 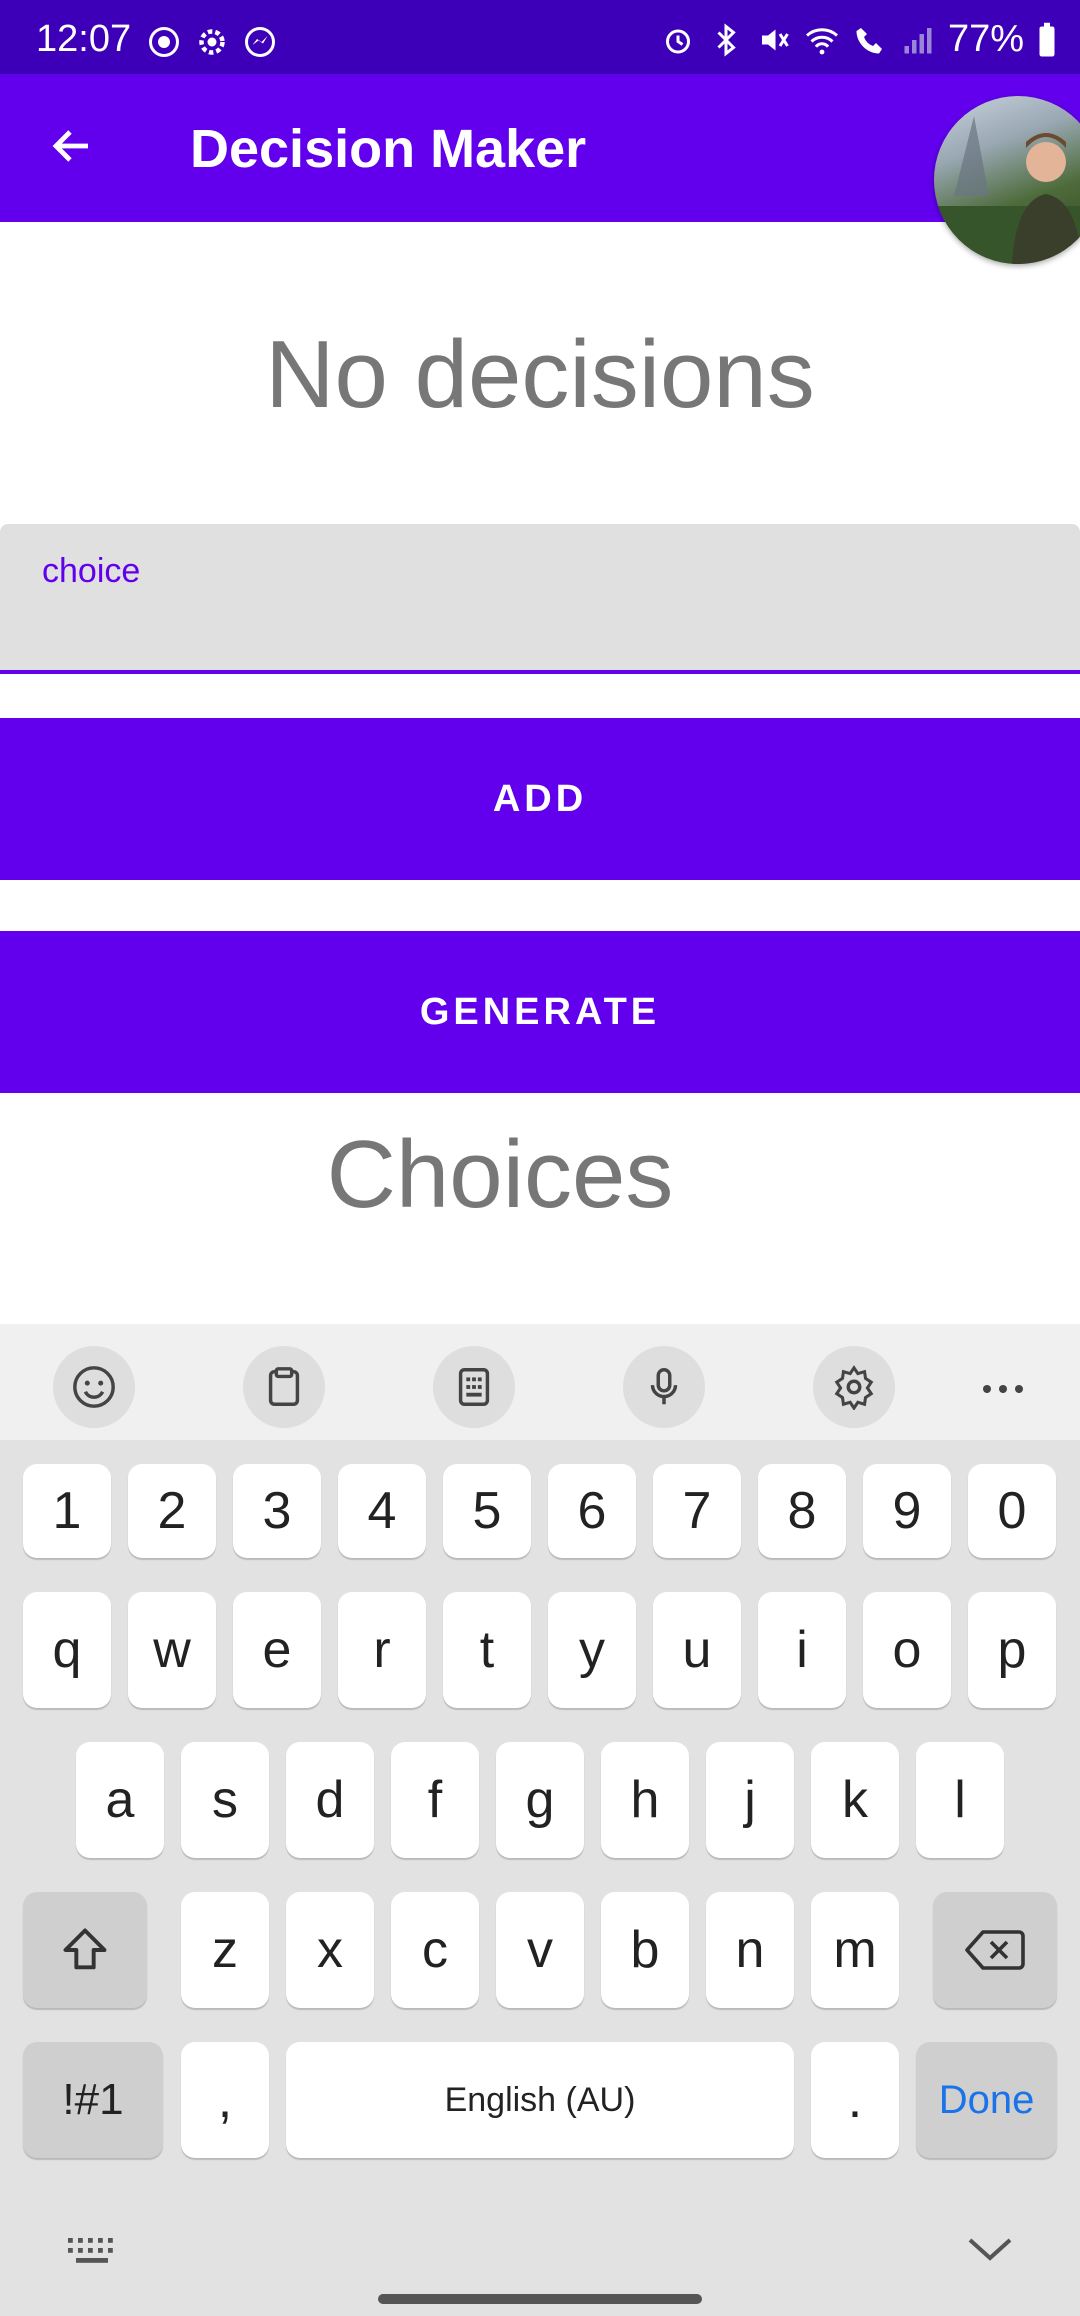 I want to click on arrow-left-icon, so click(x=70, y=146).